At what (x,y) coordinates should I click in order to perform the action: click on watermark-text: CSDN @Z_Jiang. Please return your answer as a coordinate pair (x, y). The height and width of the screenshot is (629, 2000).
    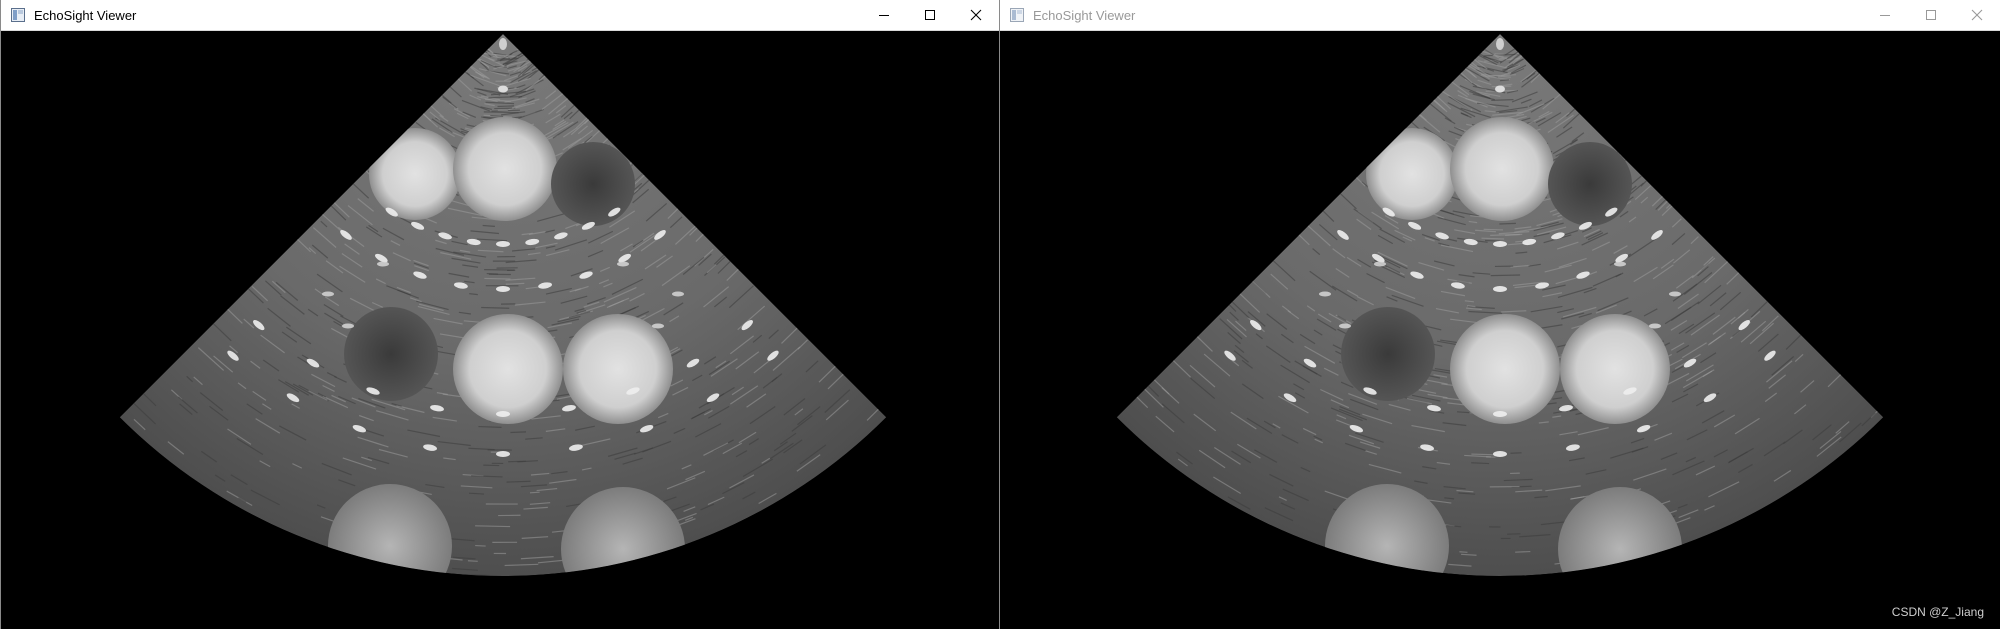
    Looking at the image, I should click on (1937, 612).